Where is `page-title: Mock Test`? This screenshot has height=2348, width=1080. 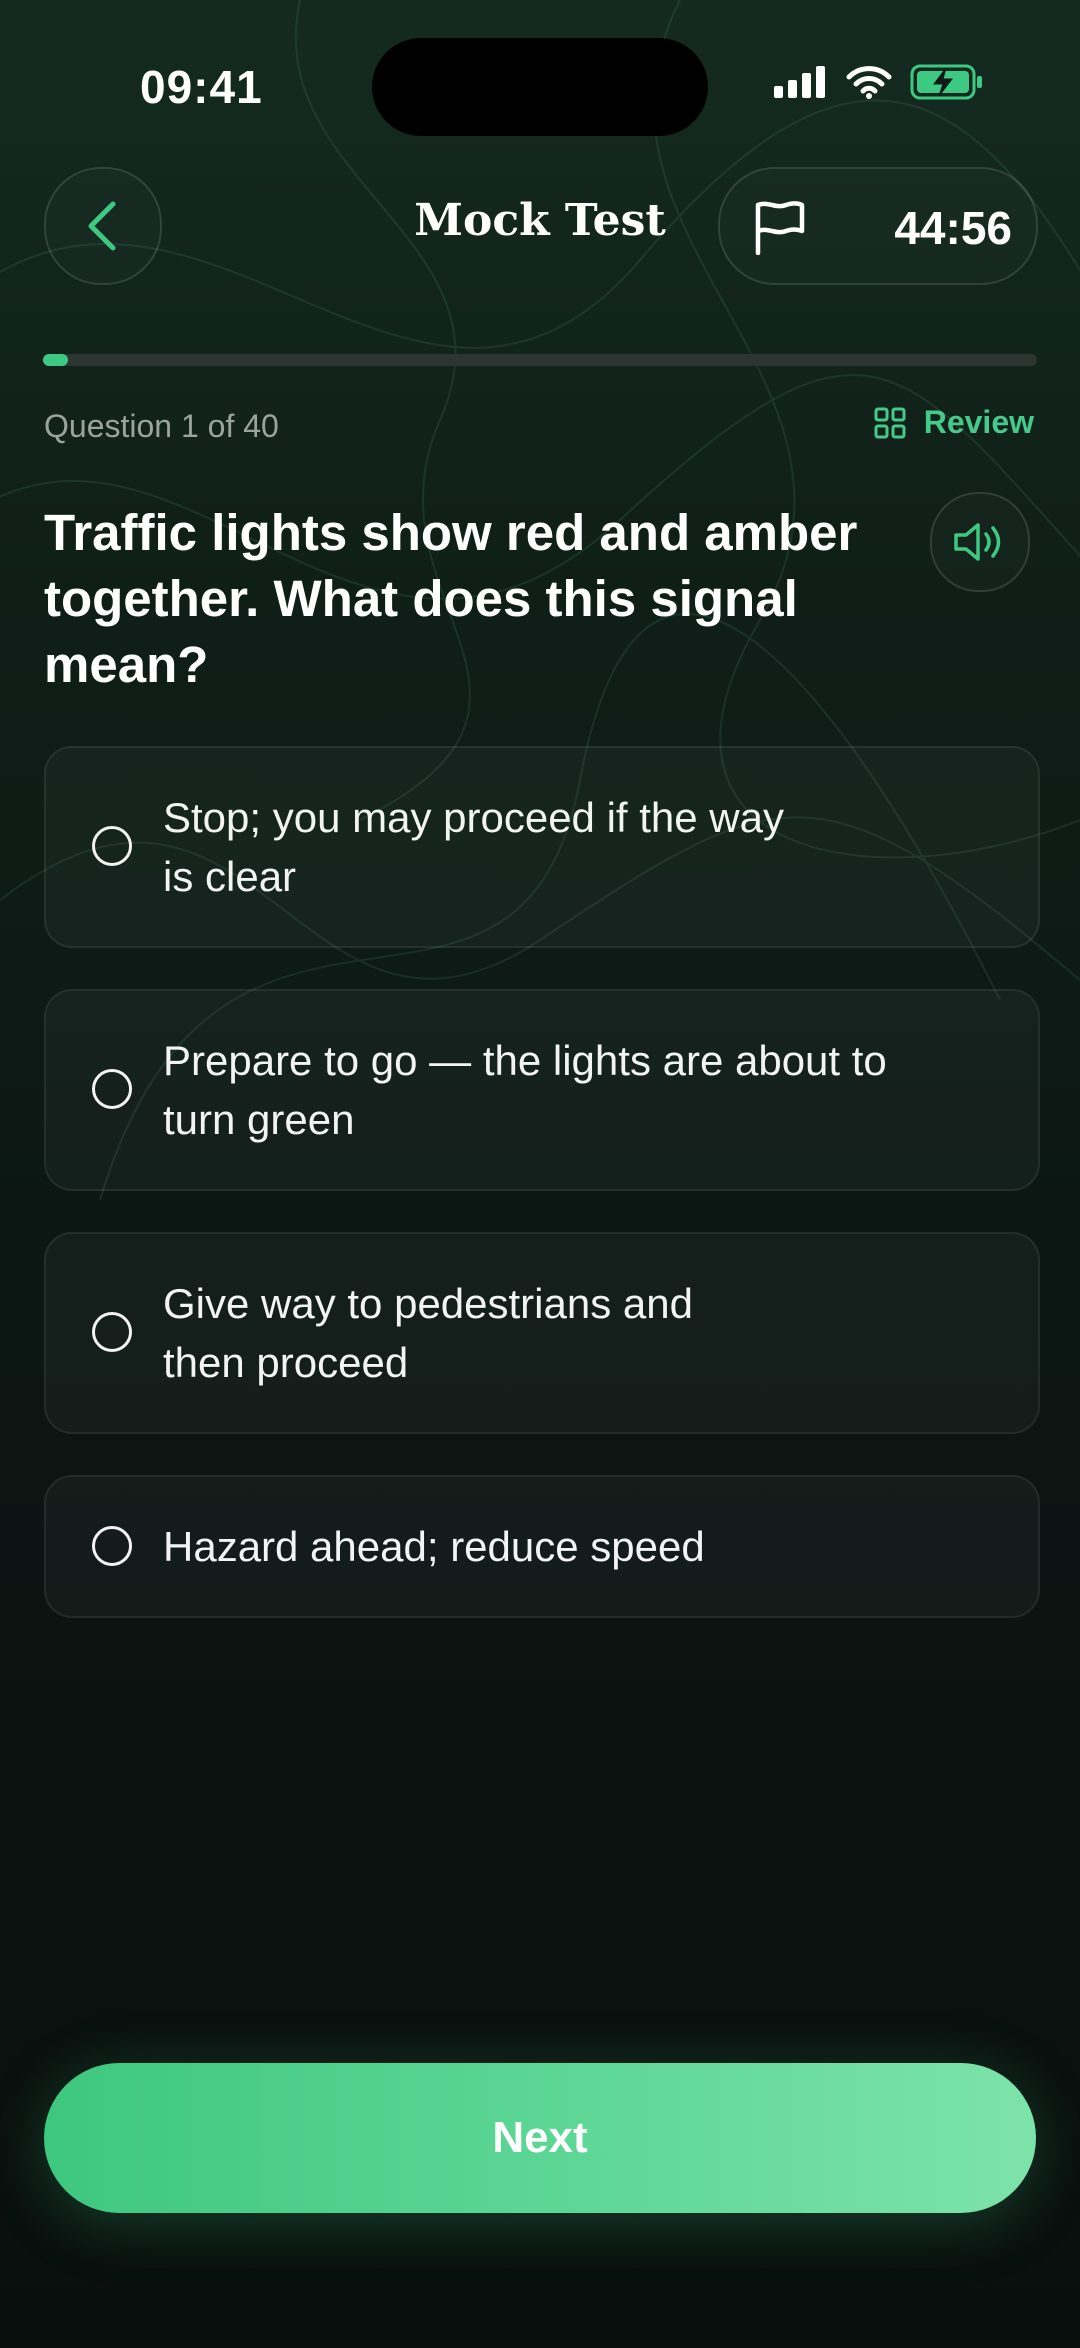
page-title: Mock Test is located at coordinates (540, 220).